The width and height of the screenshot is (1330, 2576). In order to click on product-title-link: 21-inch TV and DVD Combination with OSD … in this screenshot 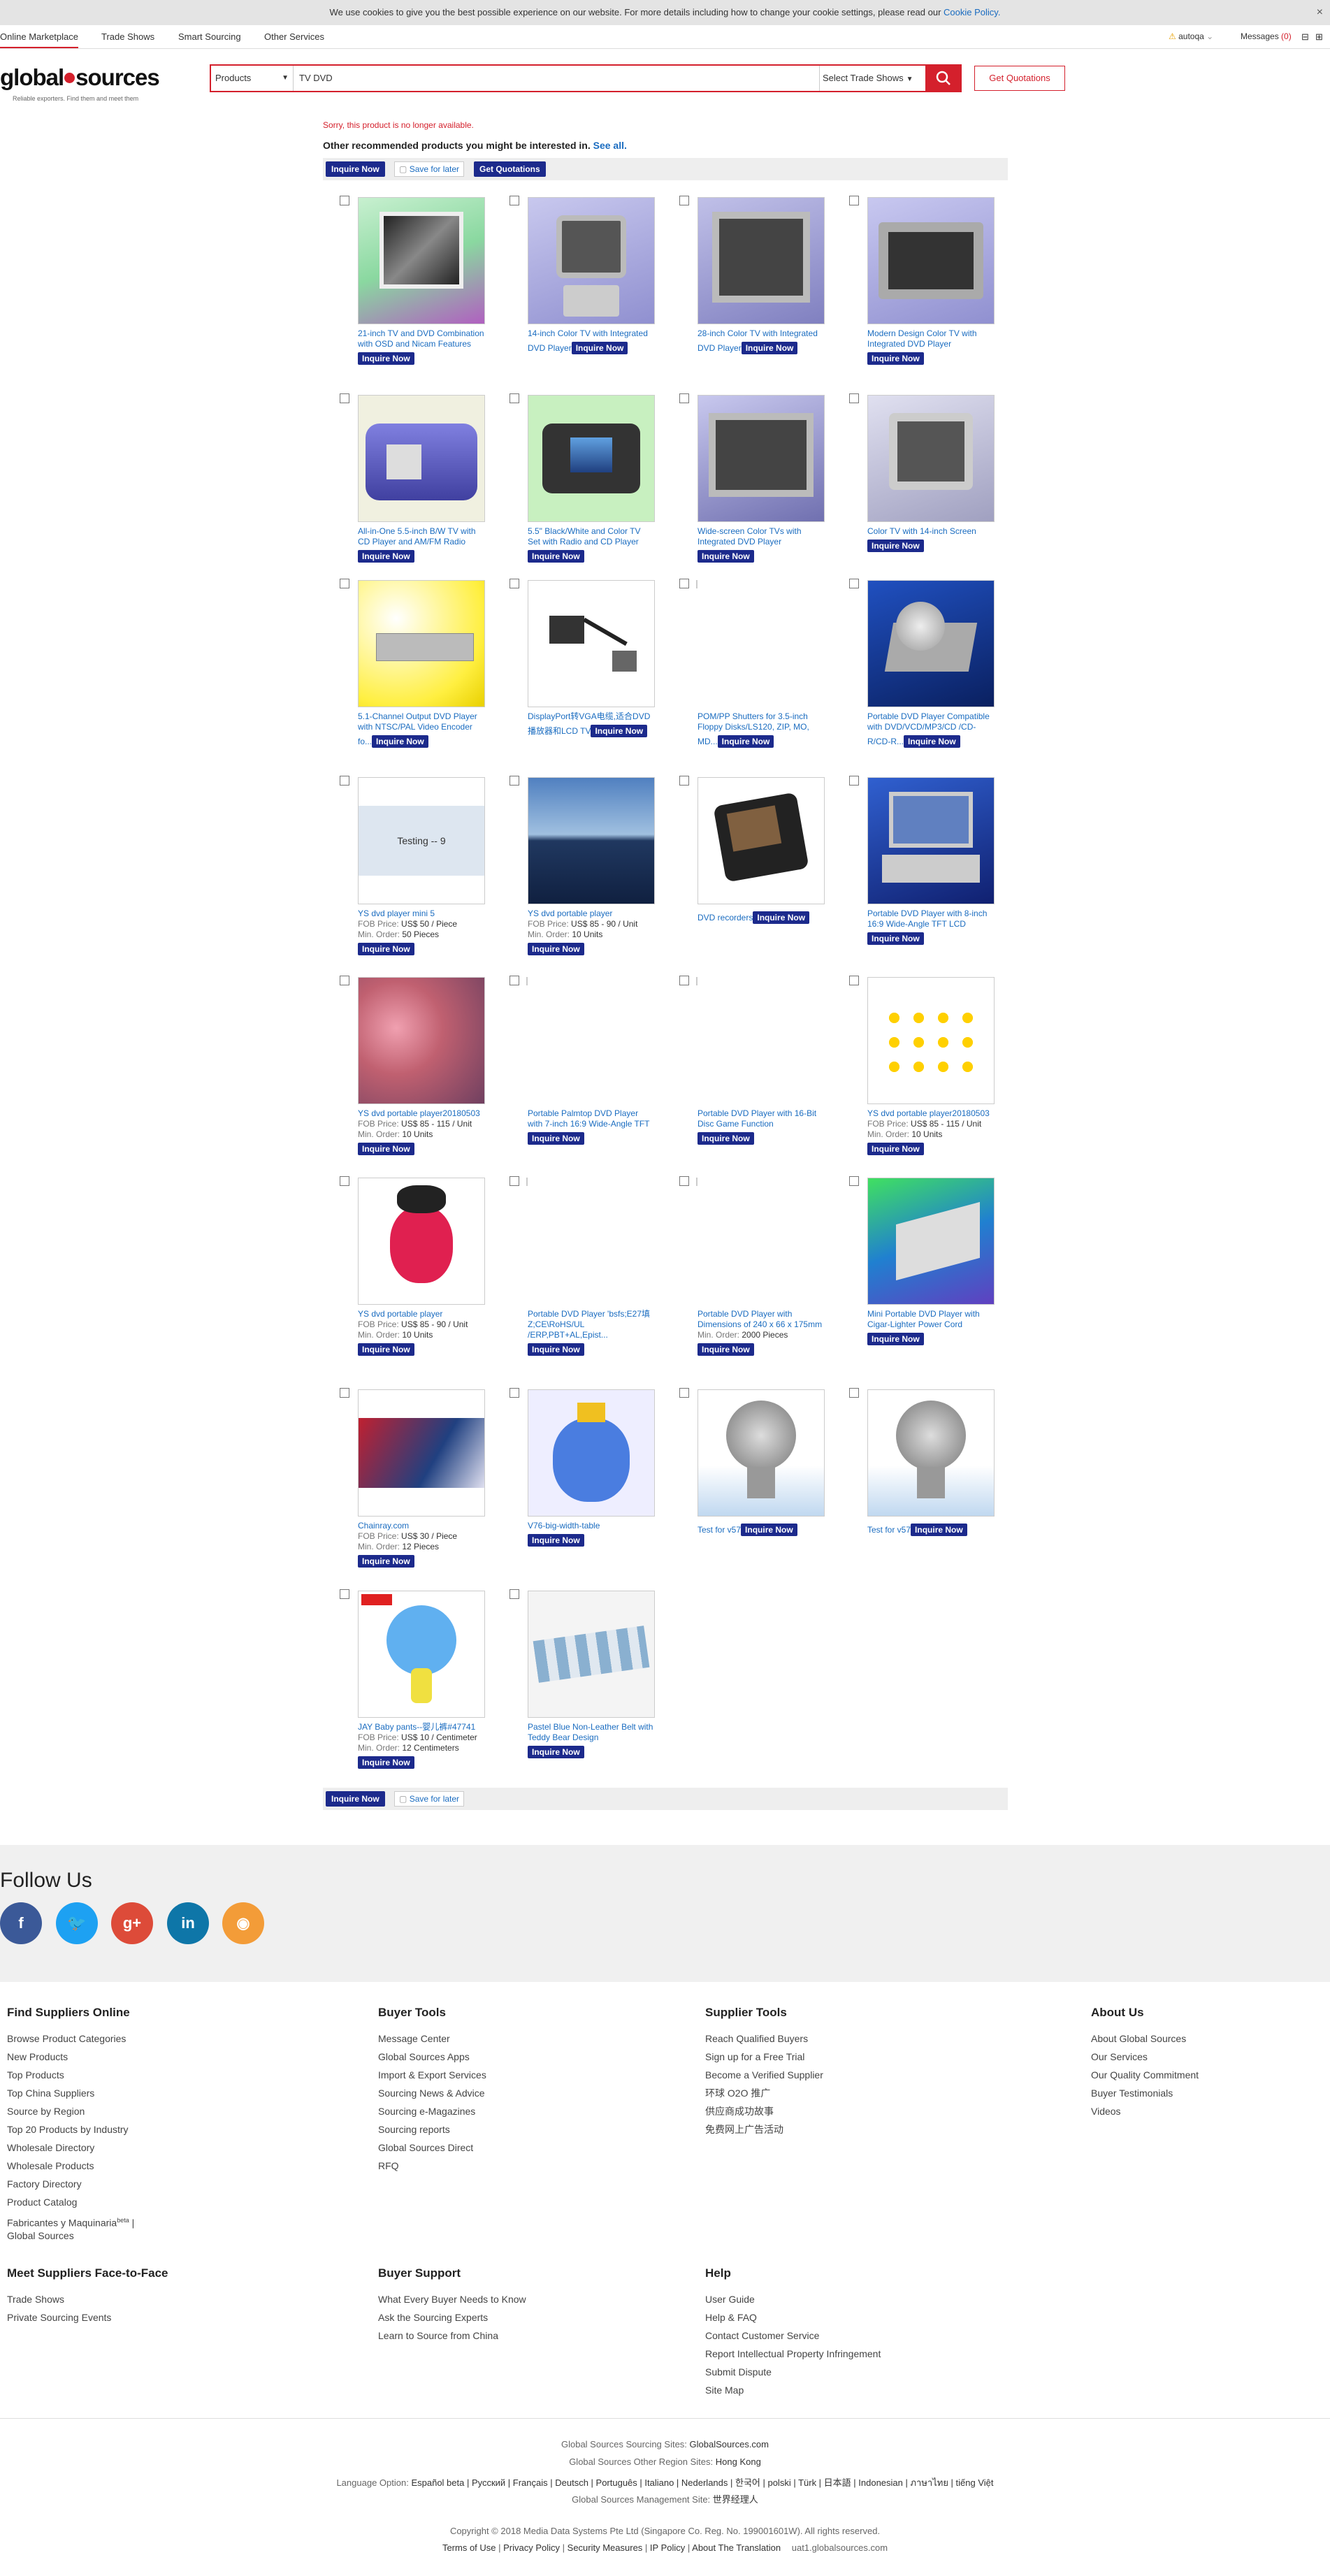, I will do `click(421, 338)`.